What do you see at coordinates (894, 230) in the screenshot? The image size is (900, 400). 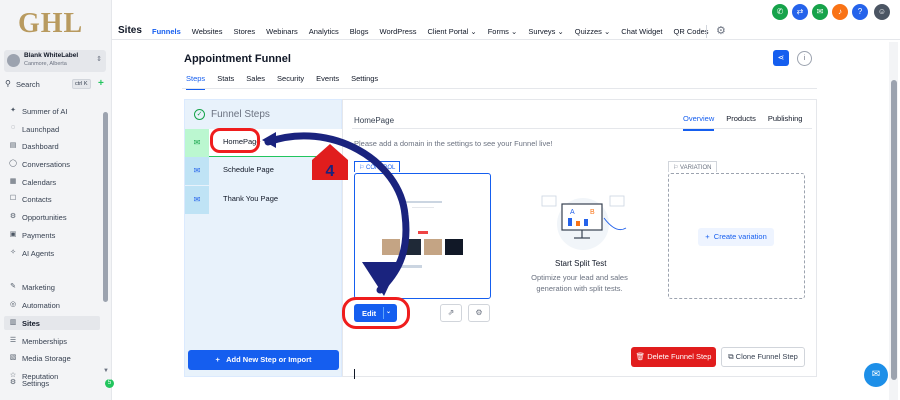 I see `page-scrollbar` at bounding box center [894, 230].